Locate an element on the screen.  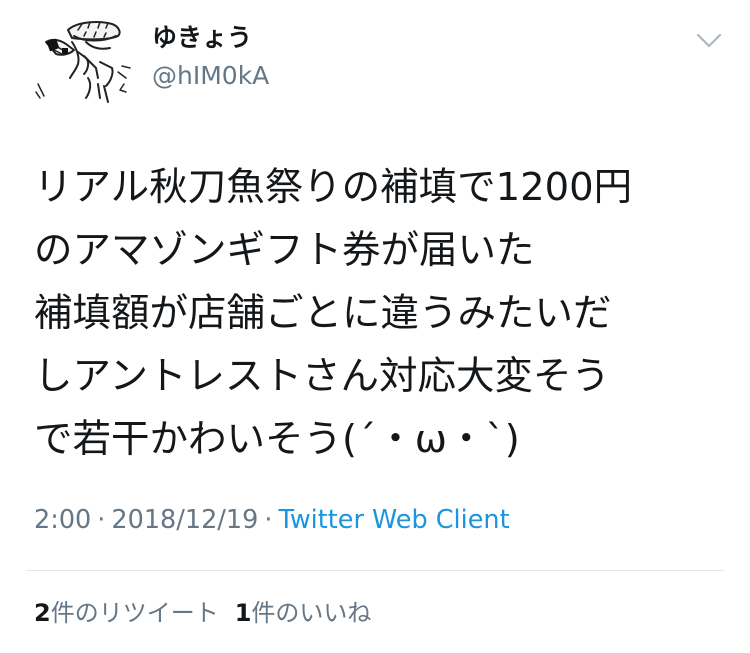
likes-label: 件のいいね is located at coordinates (311, 613).